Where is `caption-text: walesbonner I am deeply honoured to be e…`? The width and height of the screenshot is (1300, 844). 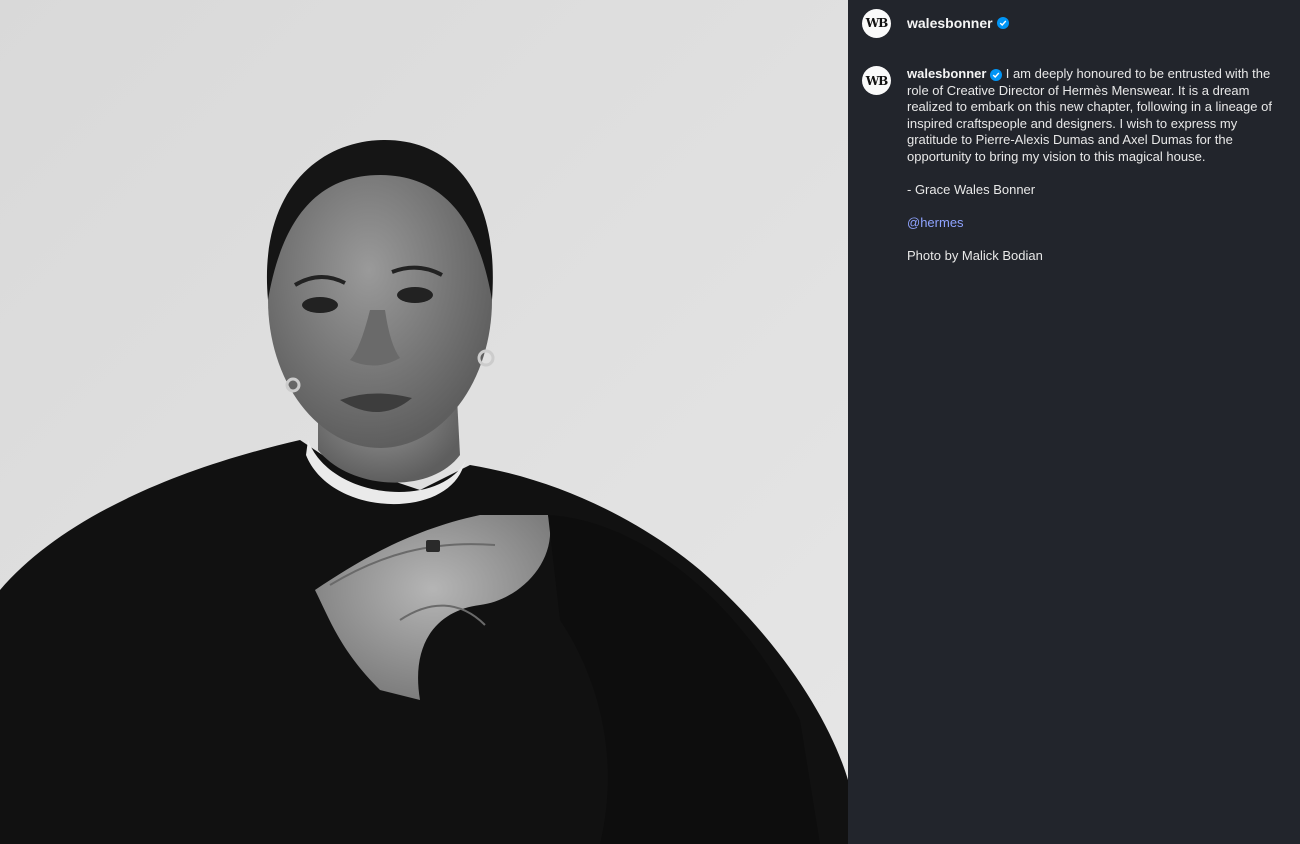 caption-text: walesbonner I am deeply honoured to be e… is located at coordinates (1090, 173).